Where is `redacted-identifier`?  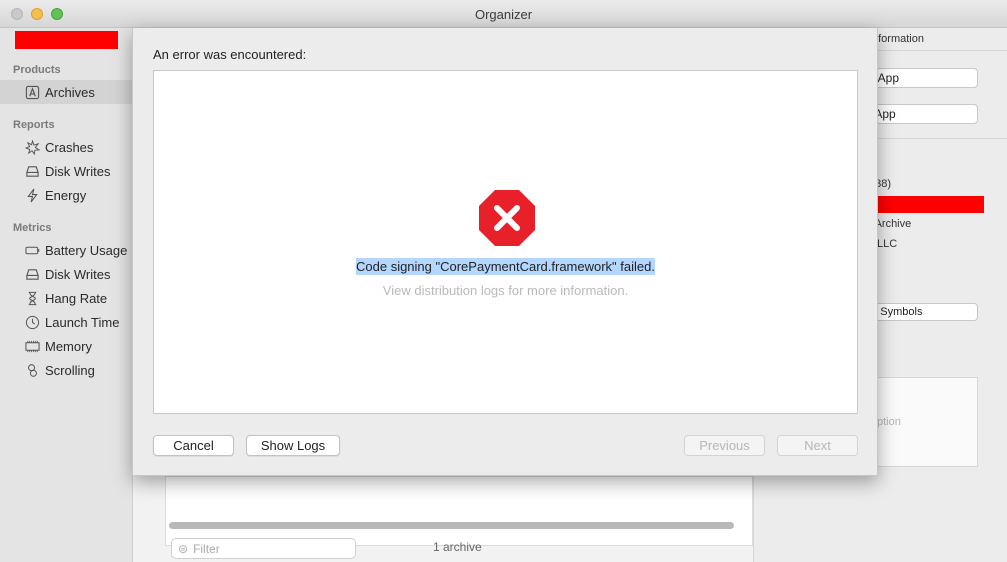
redacted-identifier is located at coordinates (929, 204).